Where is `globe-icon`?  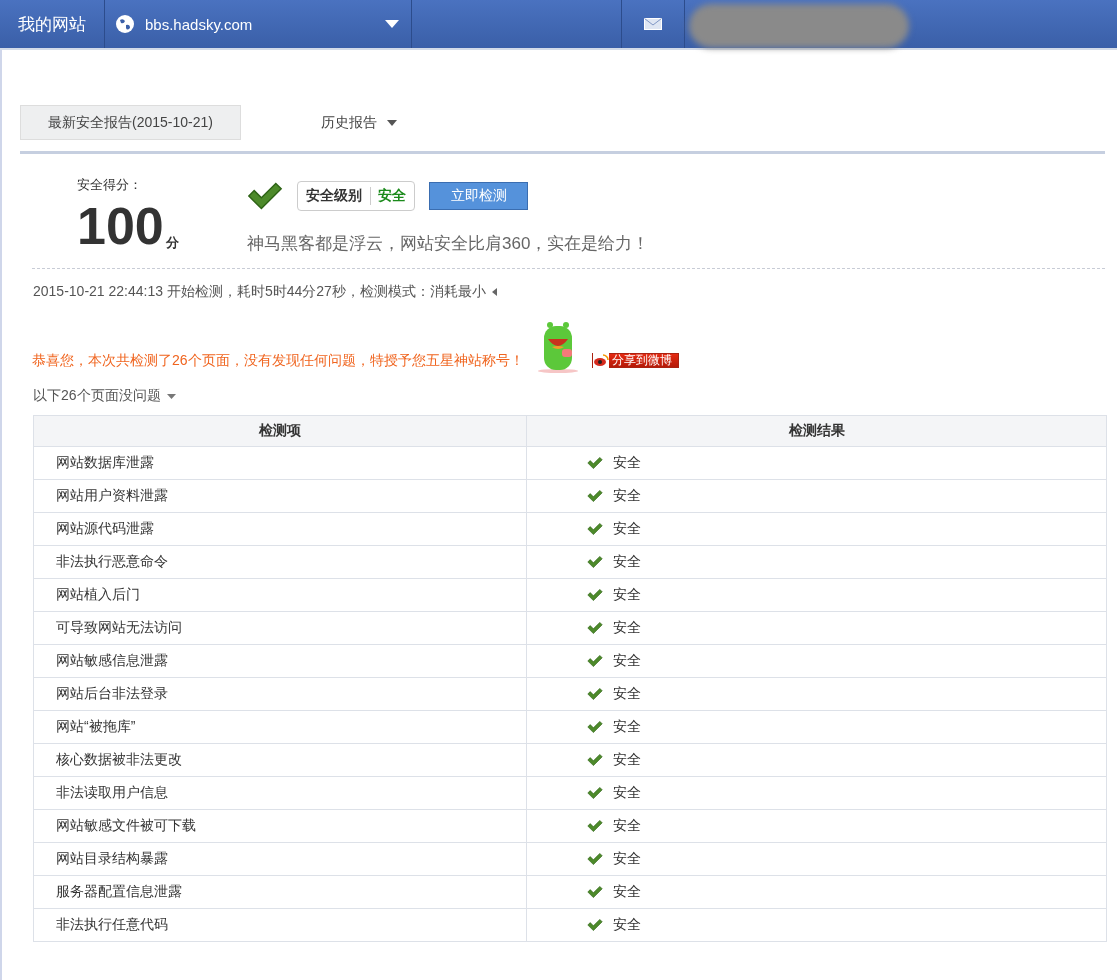
globe-icon is located at coordinates (125, 24).